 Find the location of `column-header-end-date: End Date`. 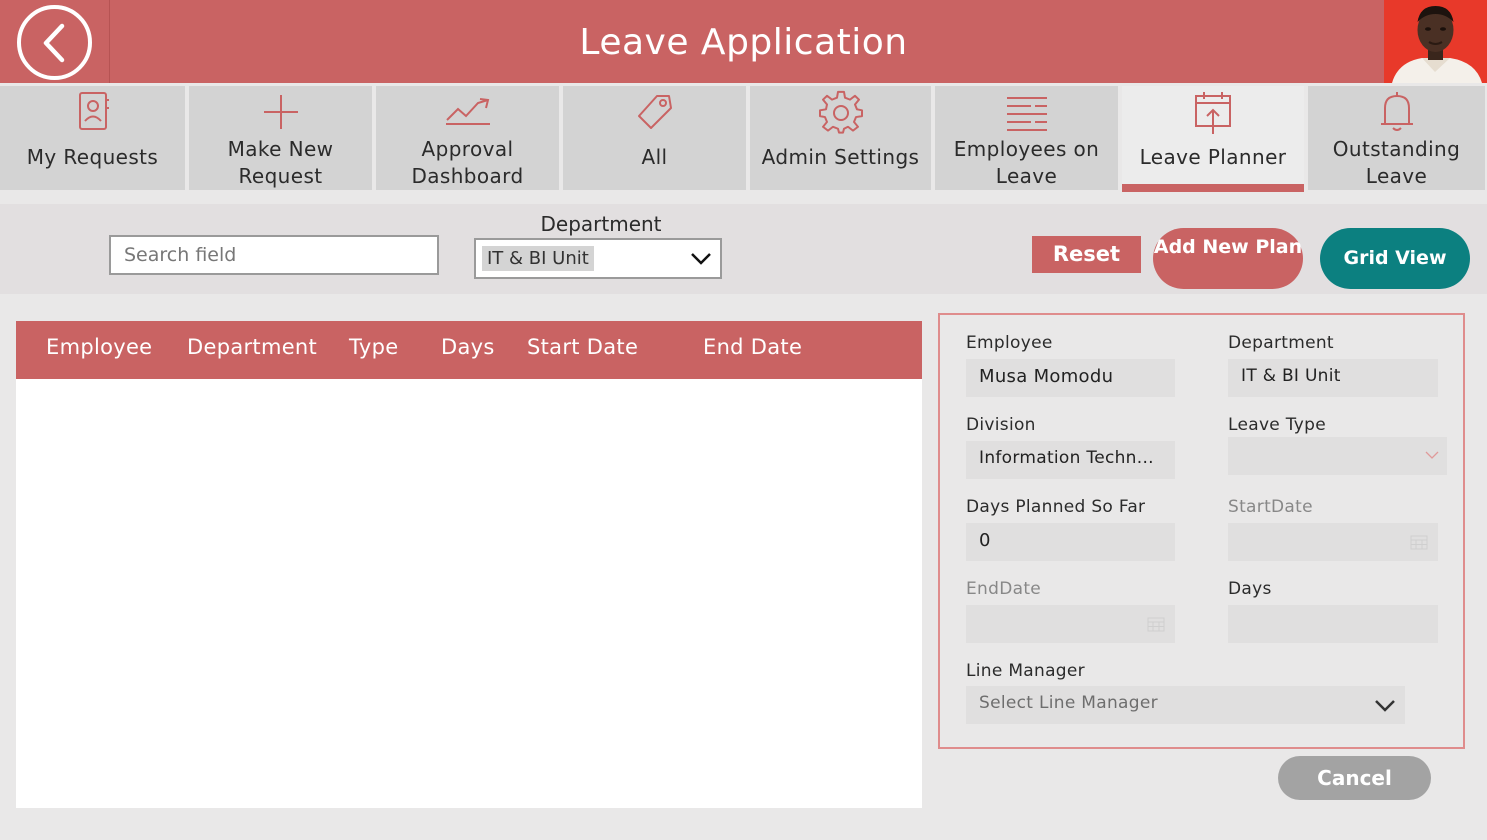

column-header-end-date: End Date is located at coordinates (752, 347).